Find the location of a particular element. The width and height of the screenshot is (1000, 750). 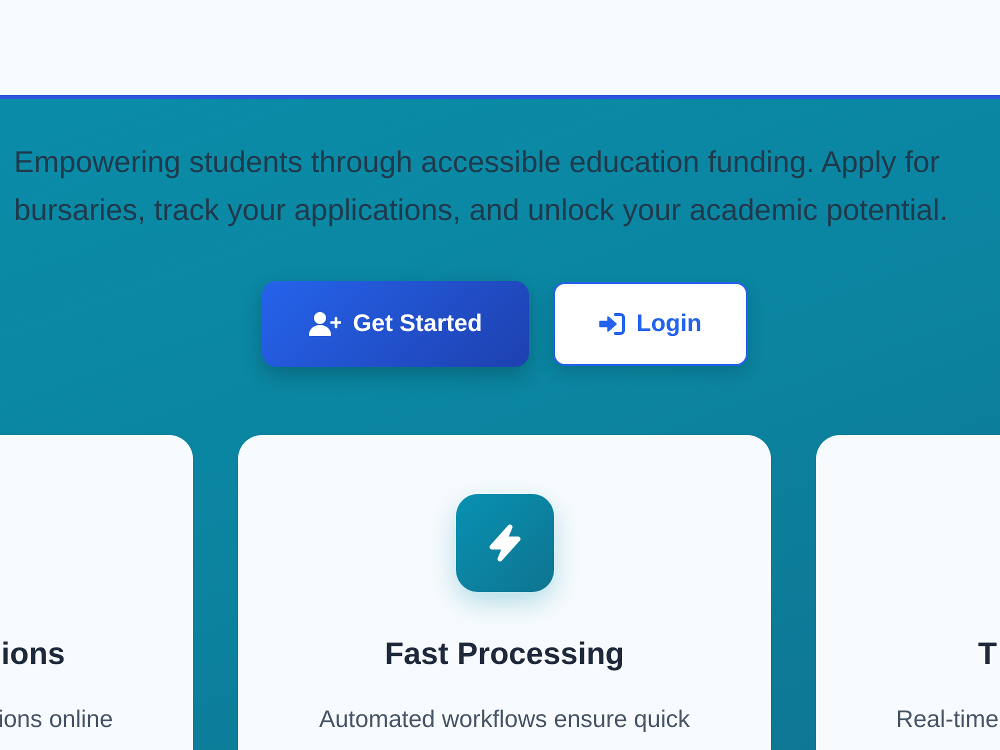

user-plus-icon is located at coordinates (324, 324).